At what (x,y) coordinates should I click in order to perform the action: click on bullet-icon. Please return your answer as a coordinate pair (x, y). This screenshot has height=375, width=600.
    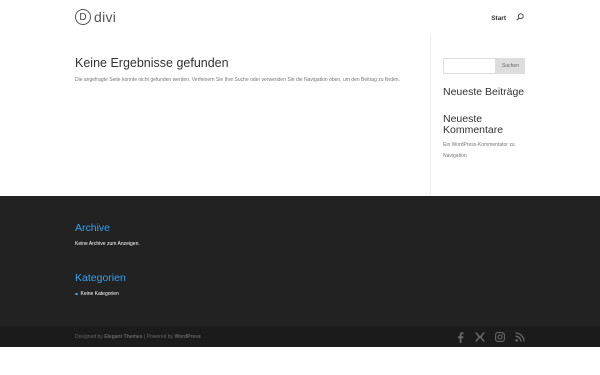
    Looking at the image, I should click on (76, 294).